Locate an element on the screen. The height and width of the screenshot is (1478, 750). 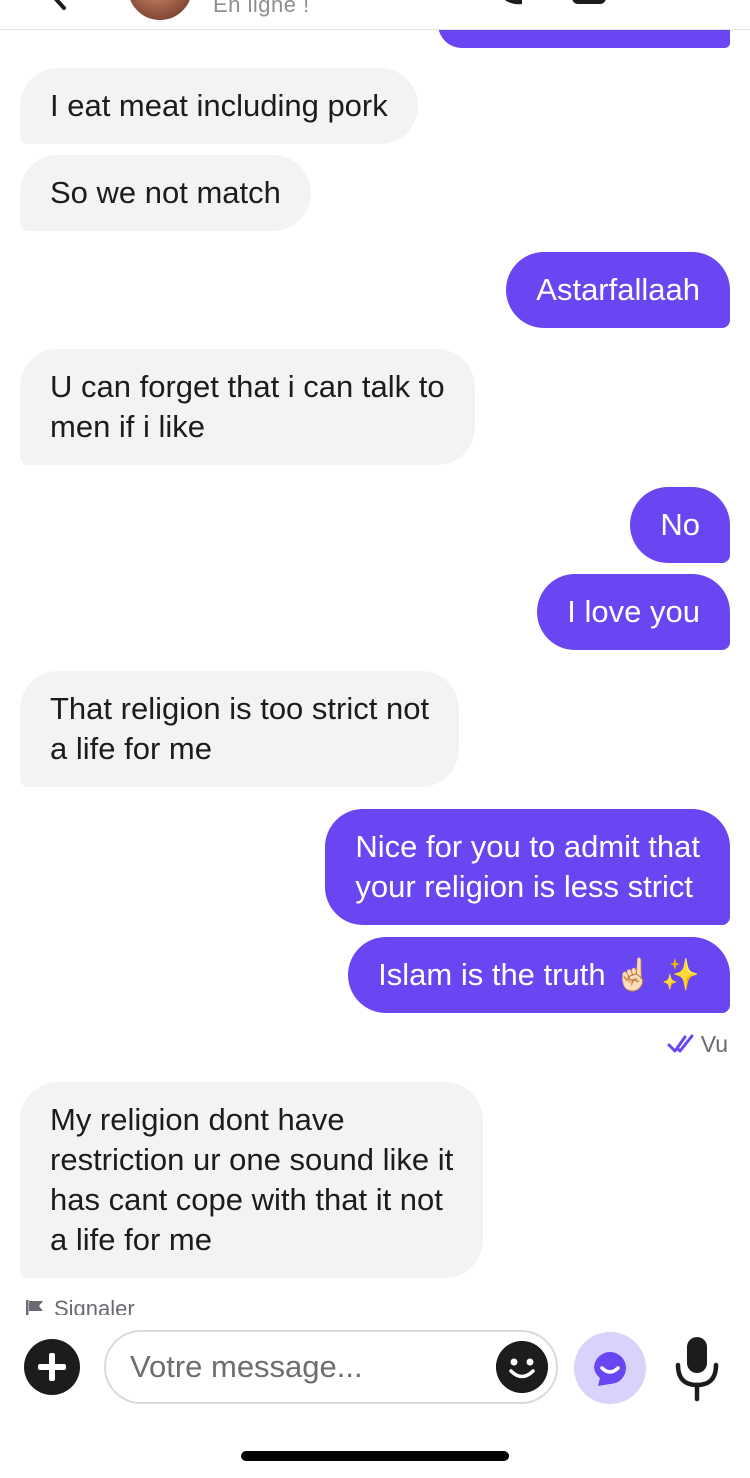
emoji-icon is located at coordinates (522, 1367).